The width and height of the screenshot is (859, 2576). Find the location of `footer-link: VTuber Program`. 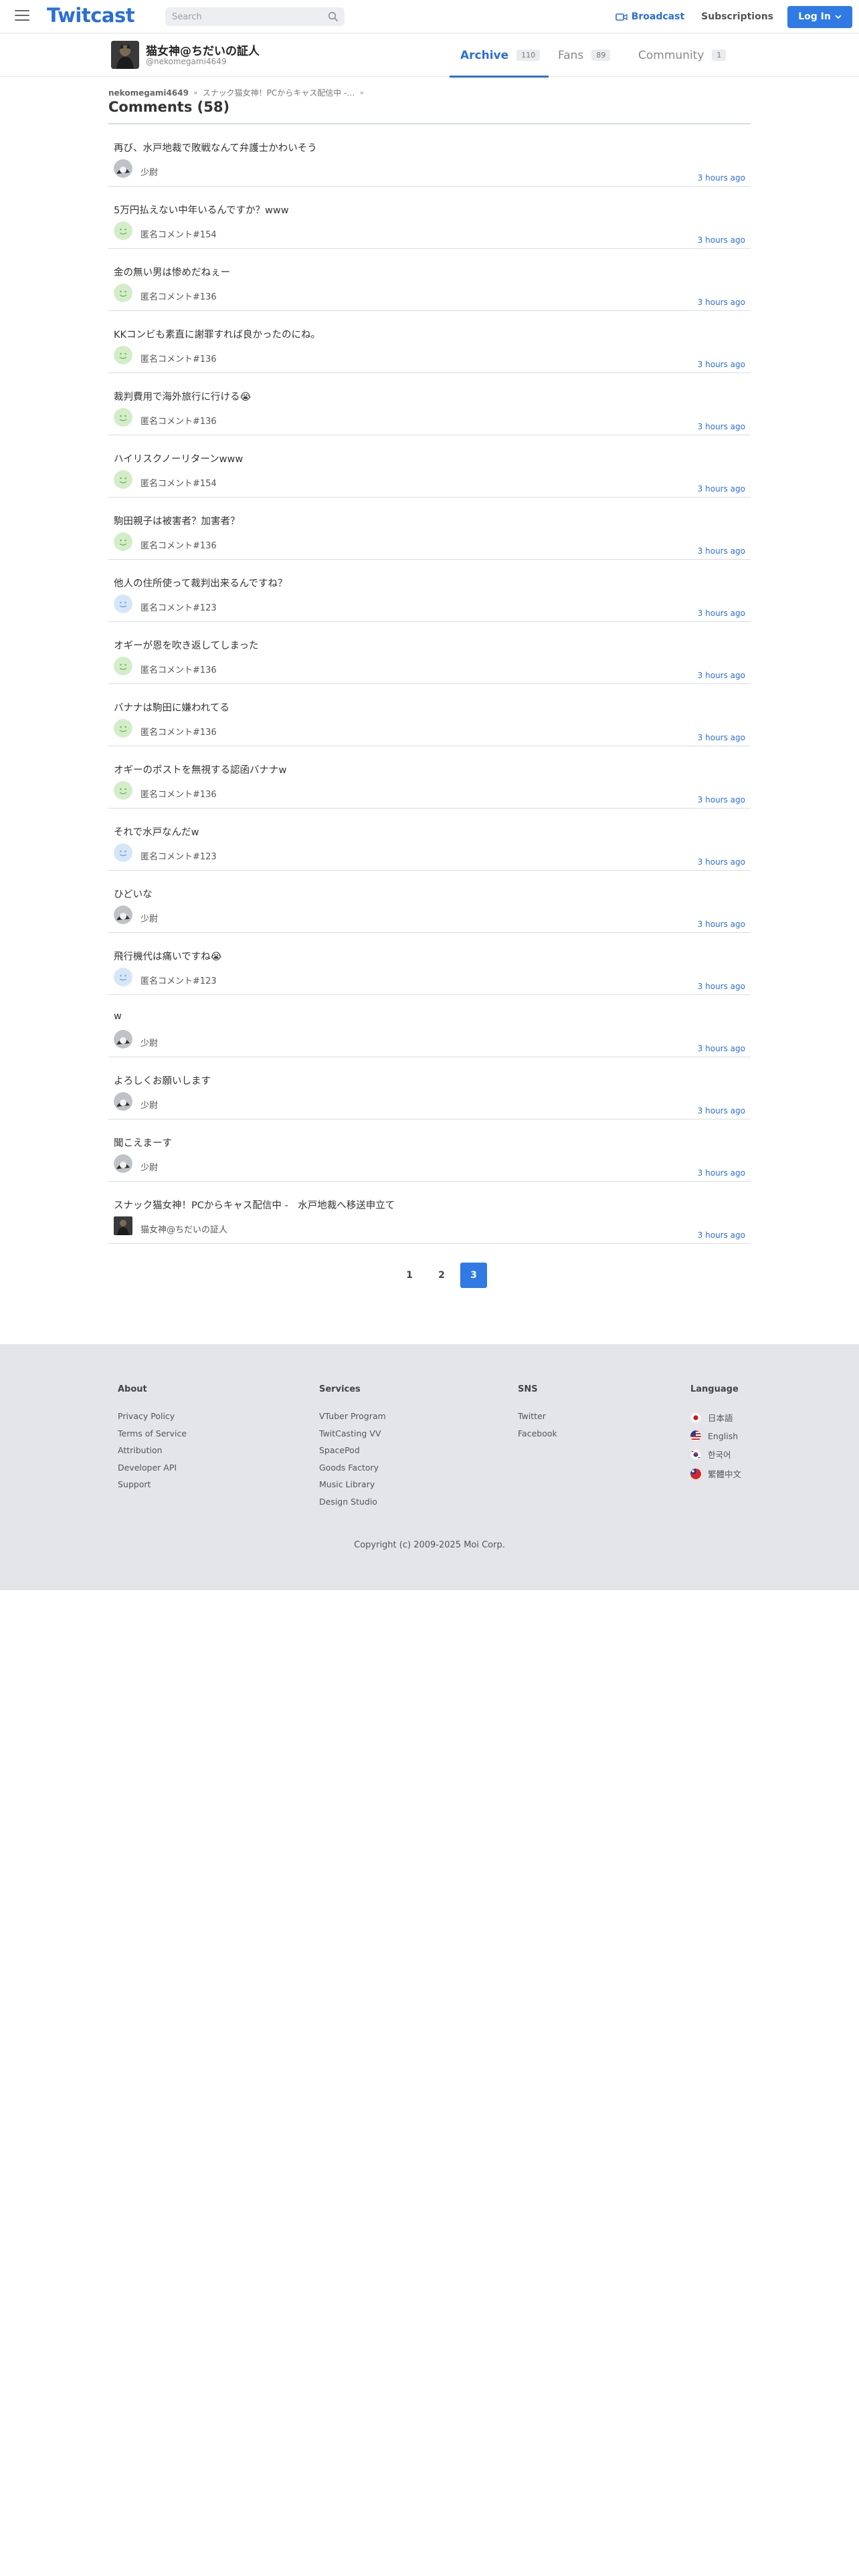

footer-link: VTuber Program is located at coordinates (352, 1416).